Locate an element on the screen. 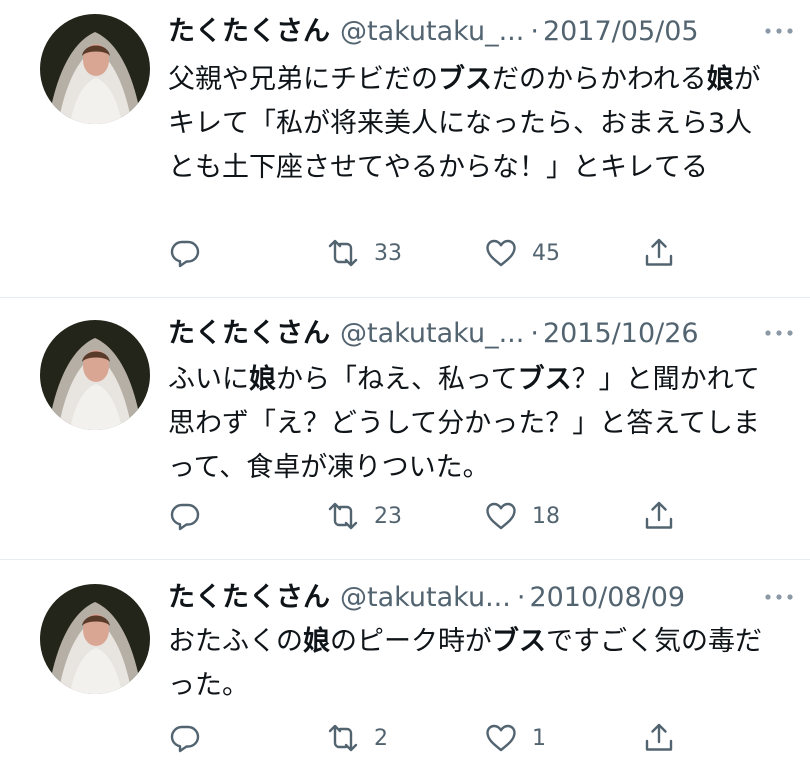 Image resolution: width=810 pixels, height=777 pixels. tweet-header: たくたくさん @takutaku... · 2010/08/09 is located at coordinates (479, 598).